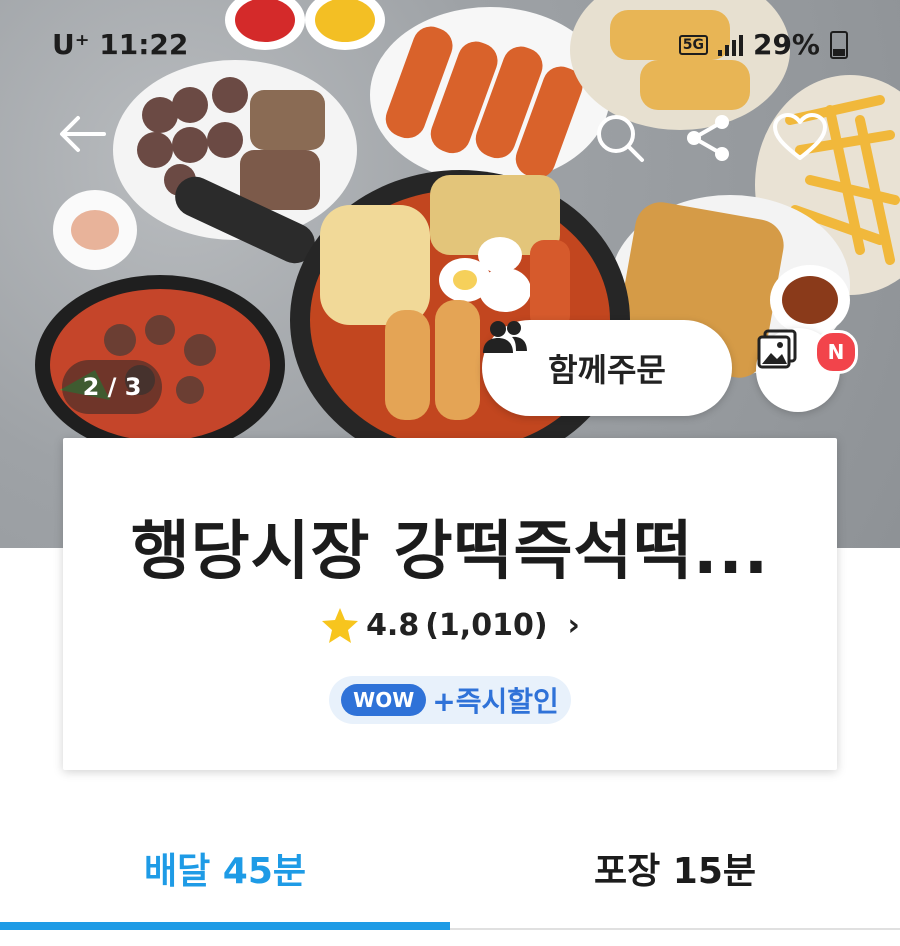 The image size is (900, 946). I want to click on people-icon, so click(505, 337).